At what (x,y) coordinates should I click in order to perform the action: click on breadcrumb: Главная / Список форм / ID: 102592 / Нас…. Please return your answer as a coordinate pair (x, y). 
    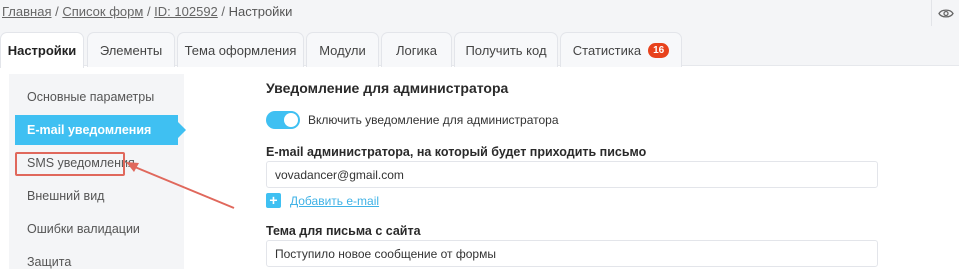
    Looking at the image, I should click on (147, 11).